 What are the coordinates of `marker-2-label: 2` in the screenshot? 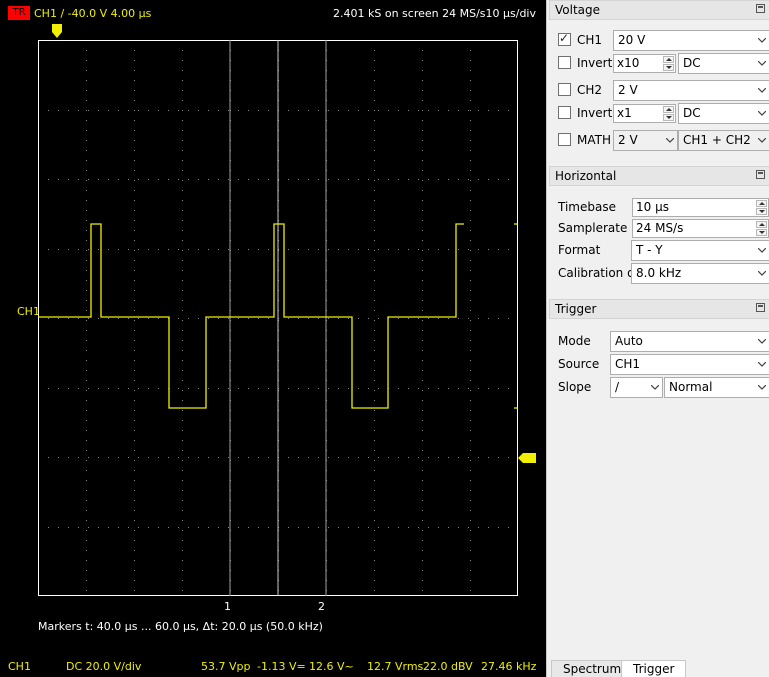 It's located at (321, 606).